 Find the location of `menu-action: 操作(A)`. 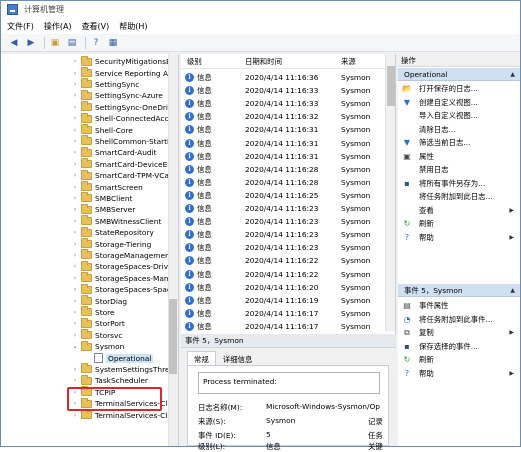

menu-action: 操作(A) is located at coordinates (58, 26).